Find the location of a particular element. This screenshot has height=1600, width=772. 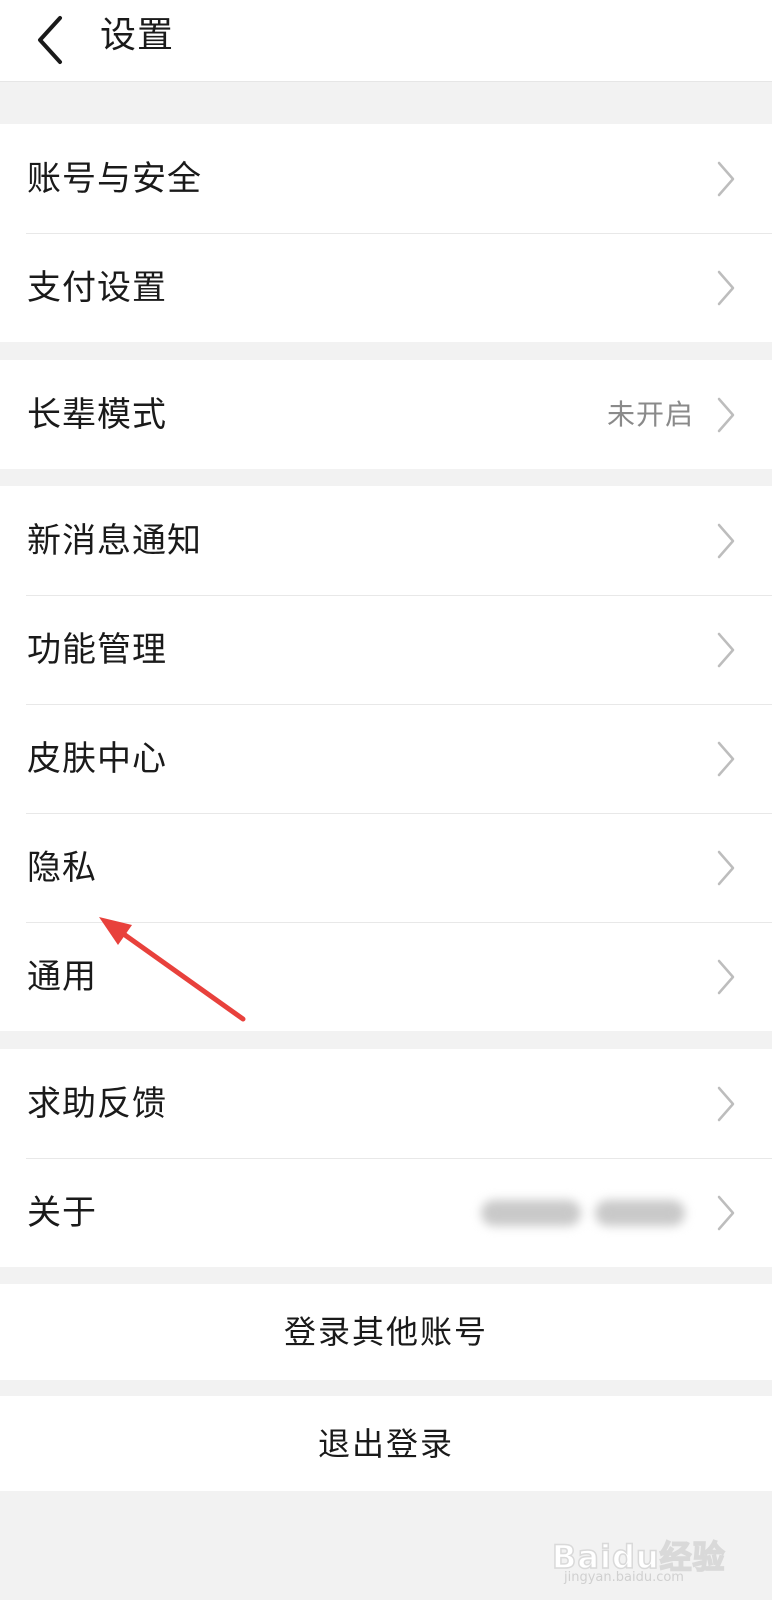

logout-button: 退出登录 is located at coordinates (386, 1443).